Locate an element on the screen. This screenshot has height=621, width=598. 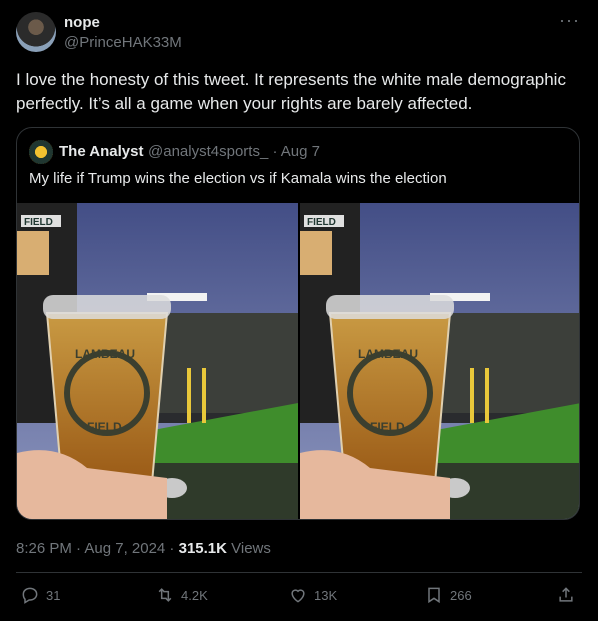
action-bar: 31 4.2K 13K 266 is located at coordinates (299, 599).